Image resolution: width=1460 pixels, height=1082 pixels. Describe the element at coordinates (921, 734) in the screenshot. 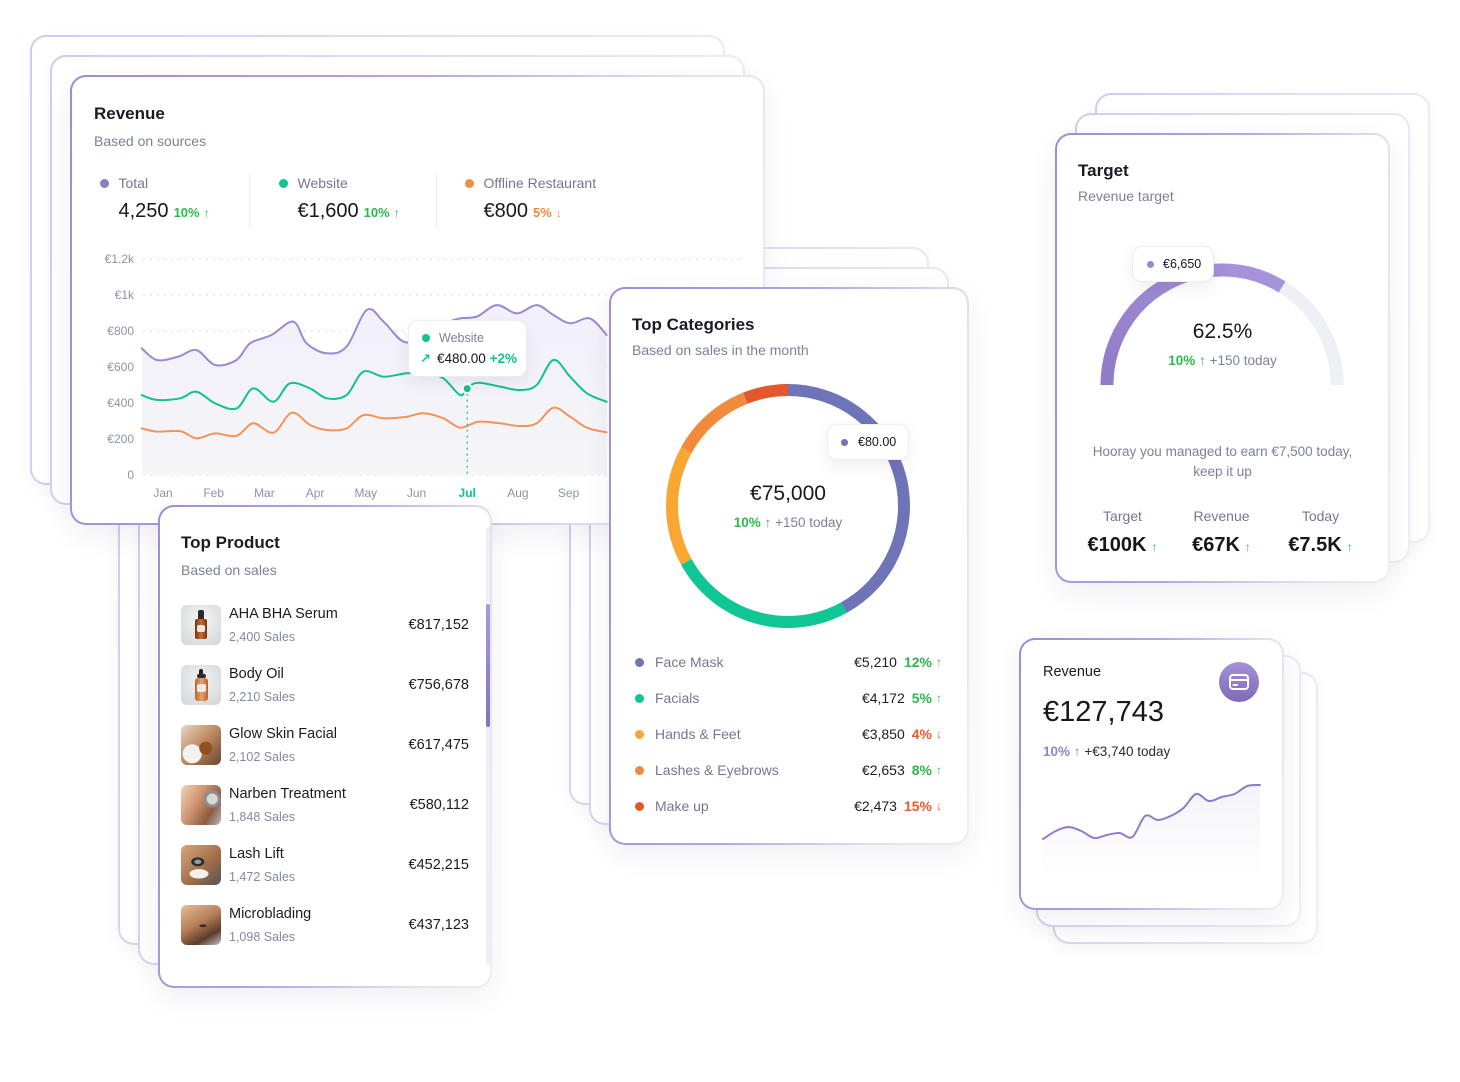

I see `category-change: 4%` at that location.